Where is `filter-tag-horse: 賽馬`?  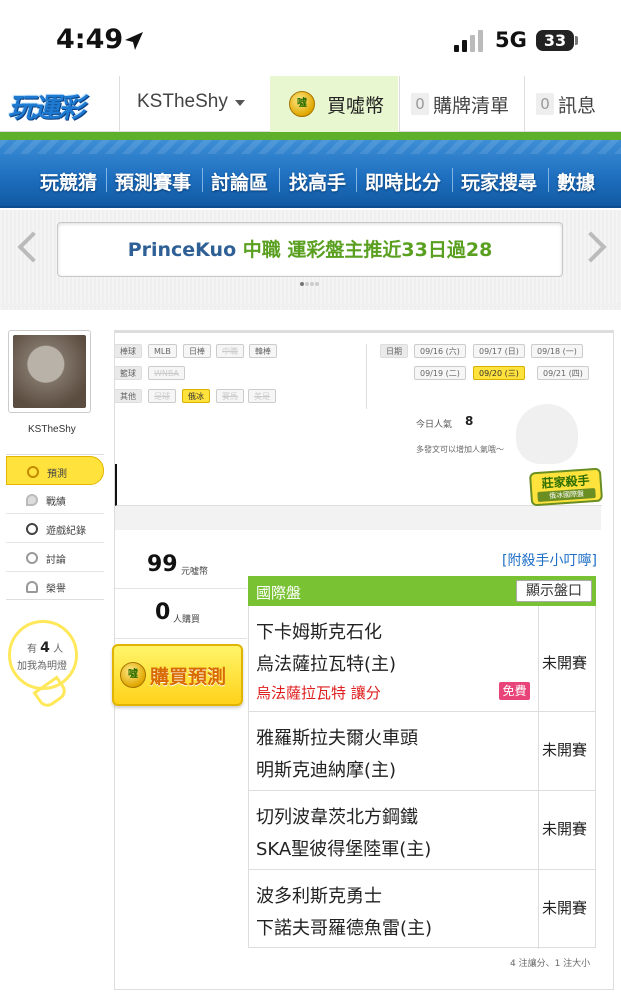 filter-tag-horse: 賽馬 is located at coordinates (230, 396).